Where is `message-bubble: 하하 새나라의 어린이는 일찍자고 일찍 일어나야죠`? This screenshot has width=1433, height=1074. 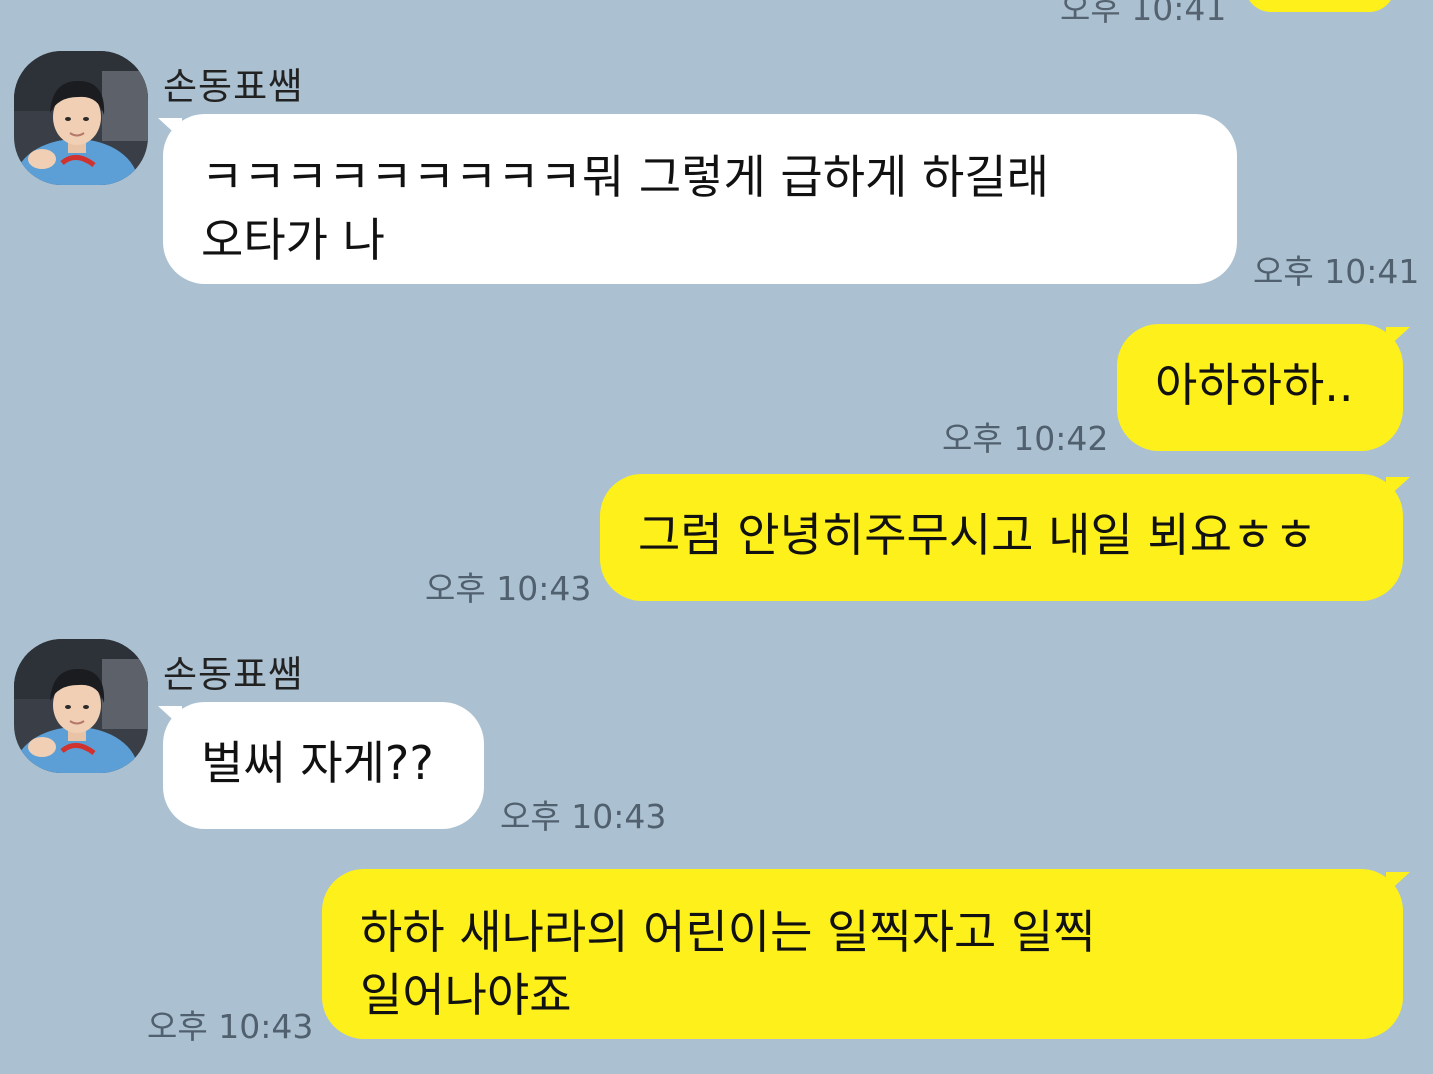 message-bubble: 하하 새나라의 어린이는 일찍자고 일찍 일어나야죠 is located at coordinates (862, 954).